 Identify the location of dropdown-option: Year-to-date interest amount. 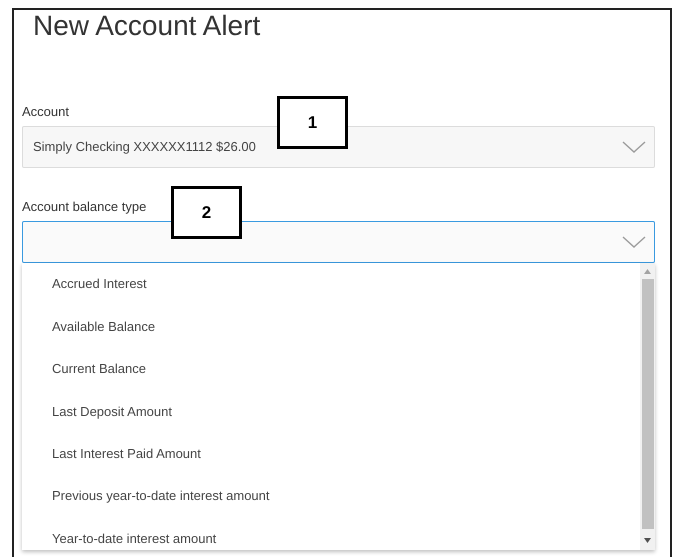
(331, 533).